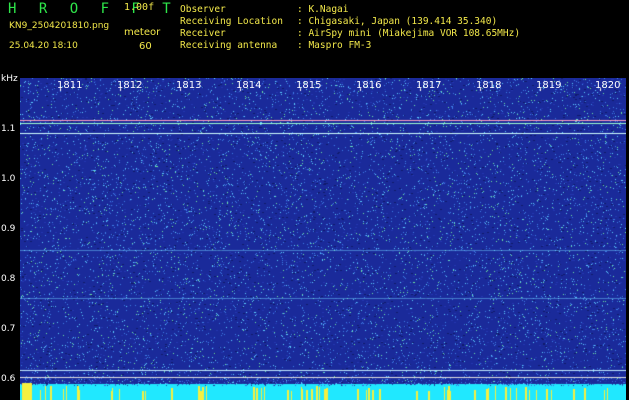 This screenshot has height=400, width=629. What do you see at coordinates (309, 85) in the screenshot?
I see `time-tick-label: 1815` at bounding box center [309, 85].